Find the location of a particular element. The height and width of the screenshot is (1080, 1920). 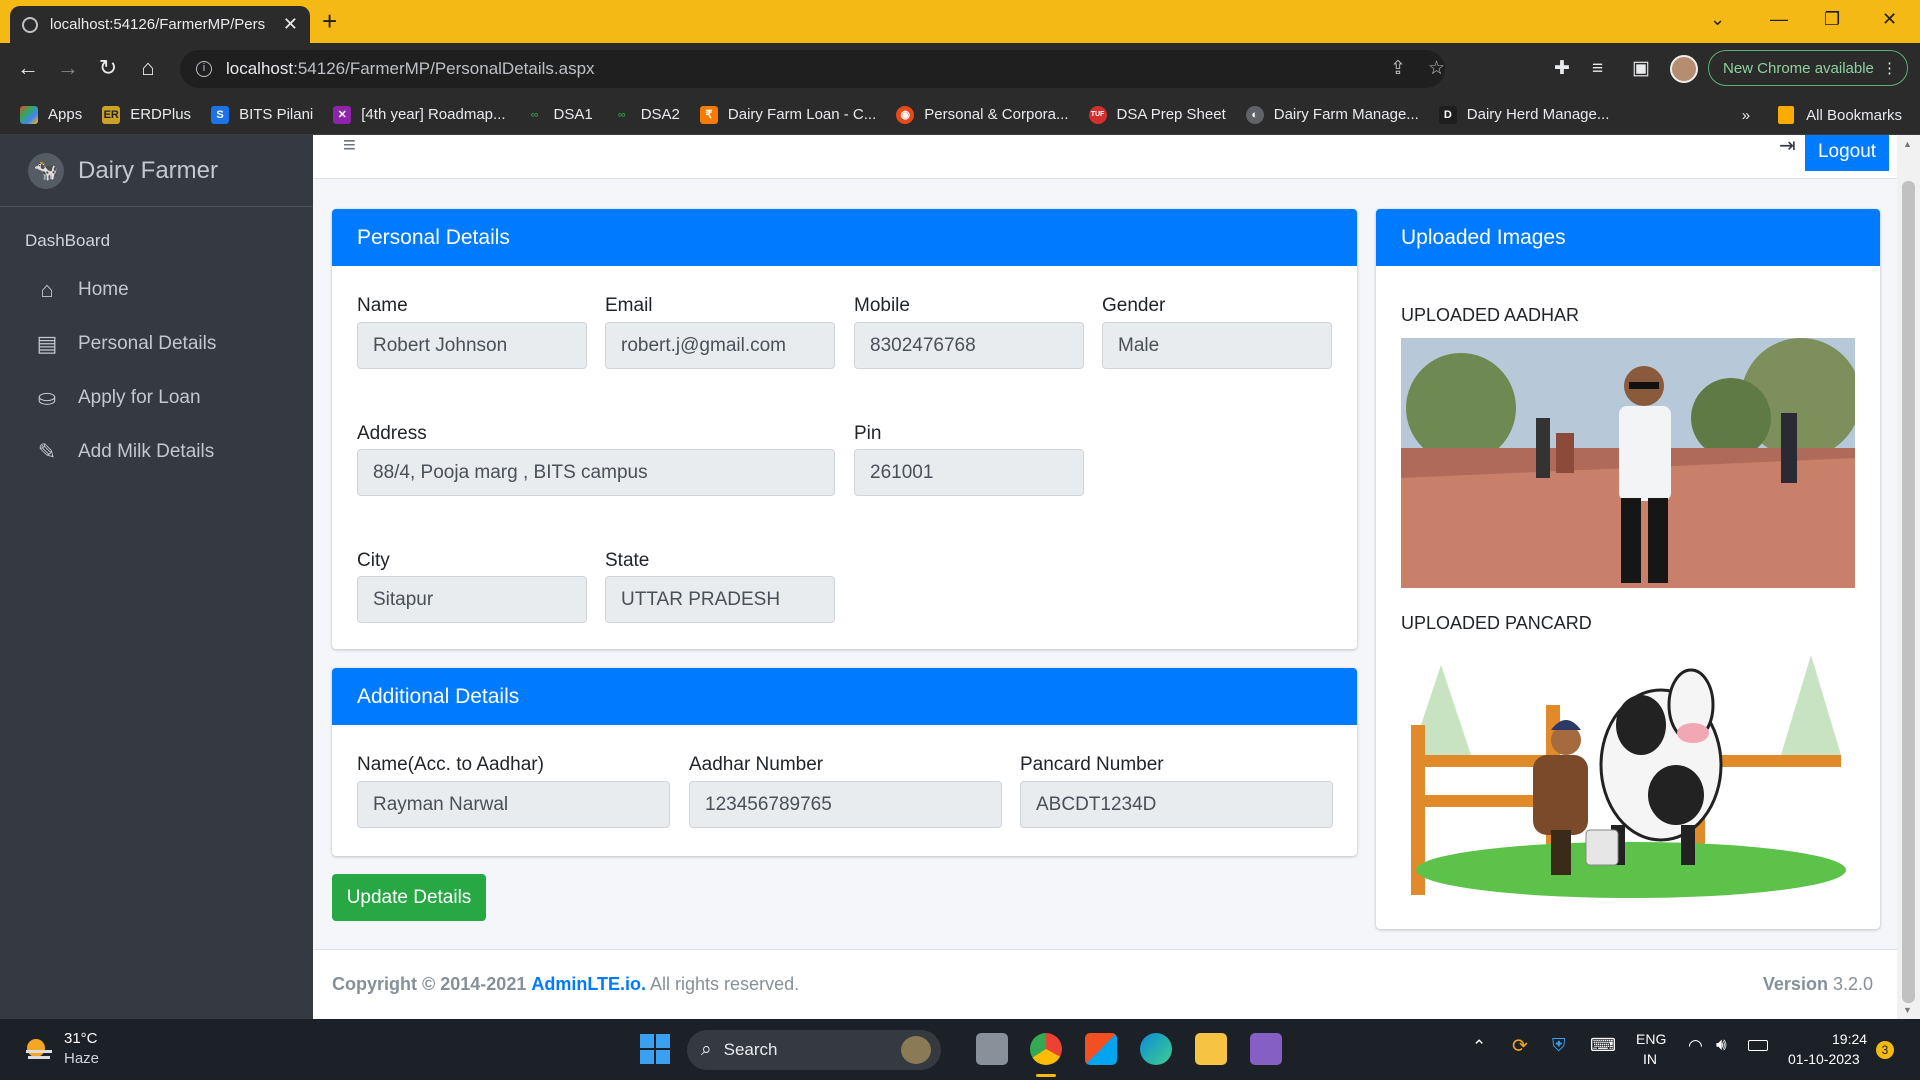

logout-button: Logout is located at coordinates (1847, 153).